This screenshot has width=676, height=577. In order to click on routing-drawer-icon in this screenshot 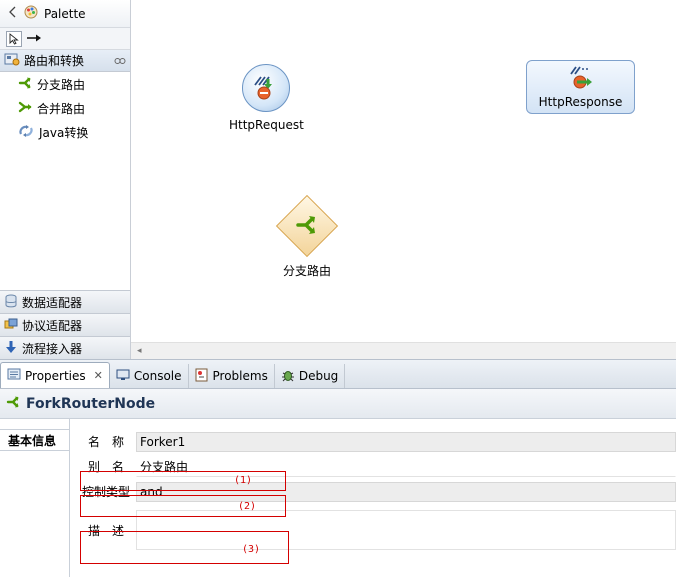, I will do `click(12, 60)`.